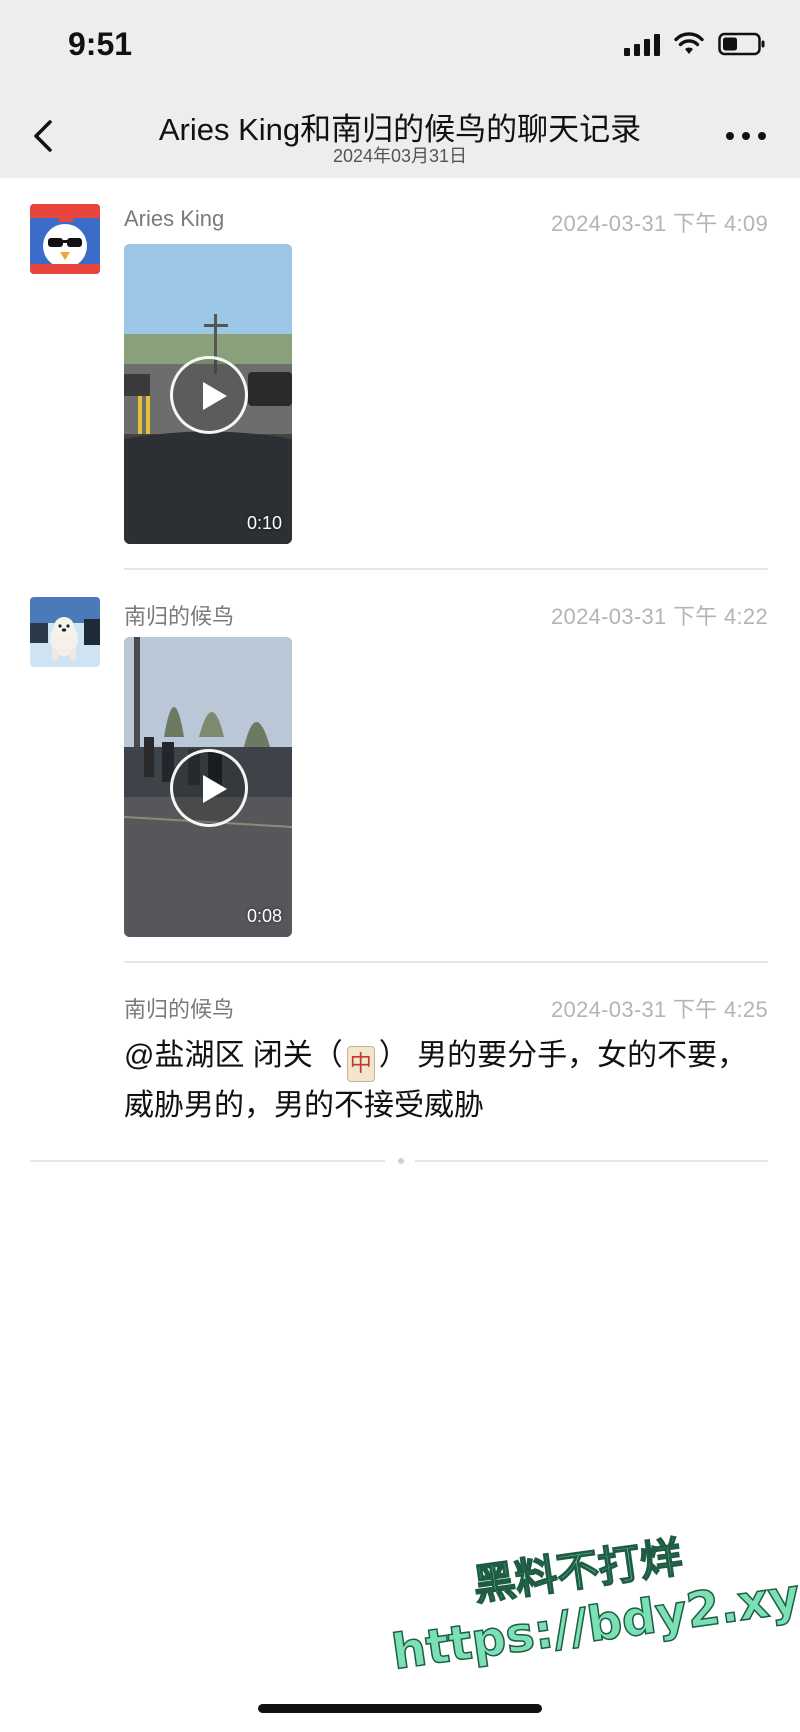 Image resolution: width=800 pixels, height=1732 pixels. Describe the element at coordinates (264, 523) in the screenshot. I see `video-duration: 0:10` at that location.